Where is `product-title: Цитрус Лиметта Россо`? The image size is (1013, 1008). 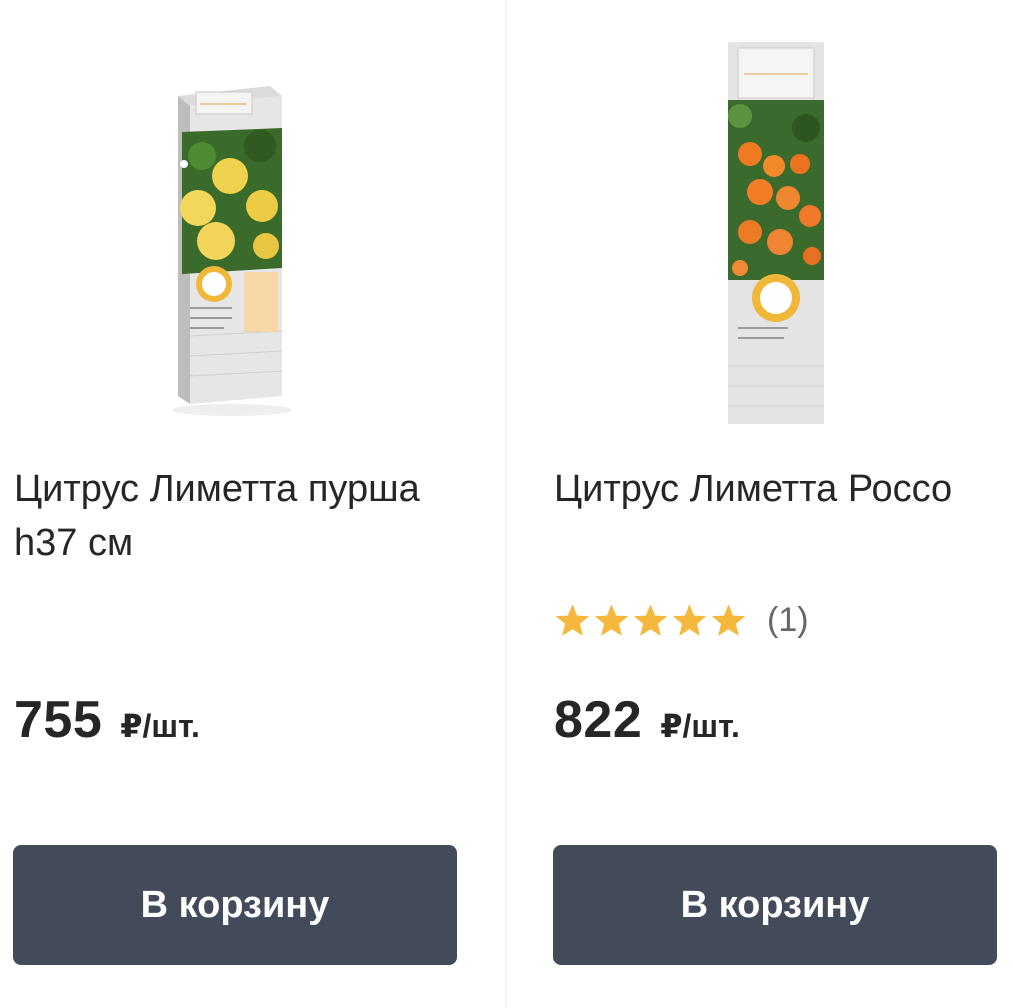
product-title: Цитрус Лиметта Россо is located at coordinates (783, 489).